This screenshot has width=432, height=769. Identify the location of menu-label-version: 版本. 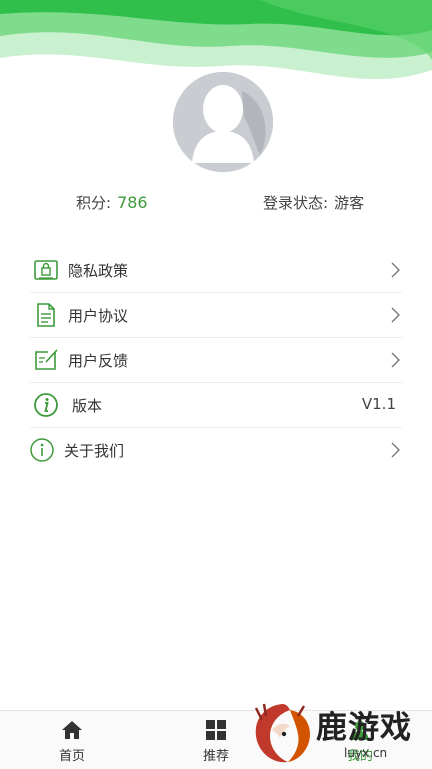
(87, 406).